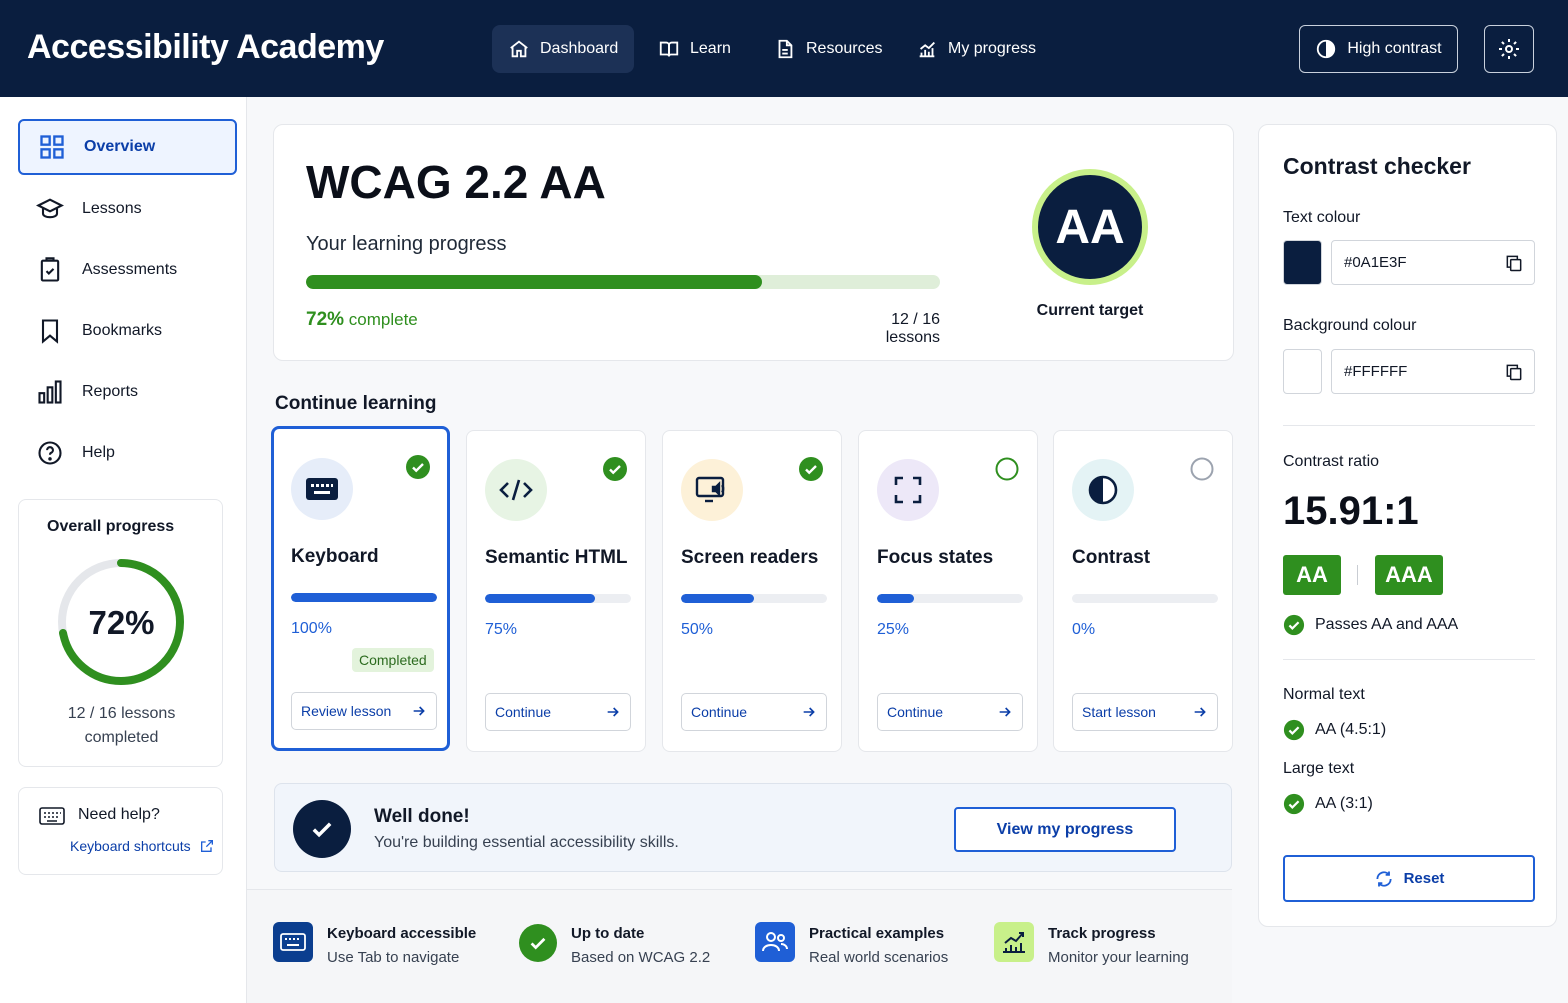  Describe the element at coordinates (142, 846) in the screenshot. I see `keyboard-shortcuts-link: Keyboard shortcuts` at that location.